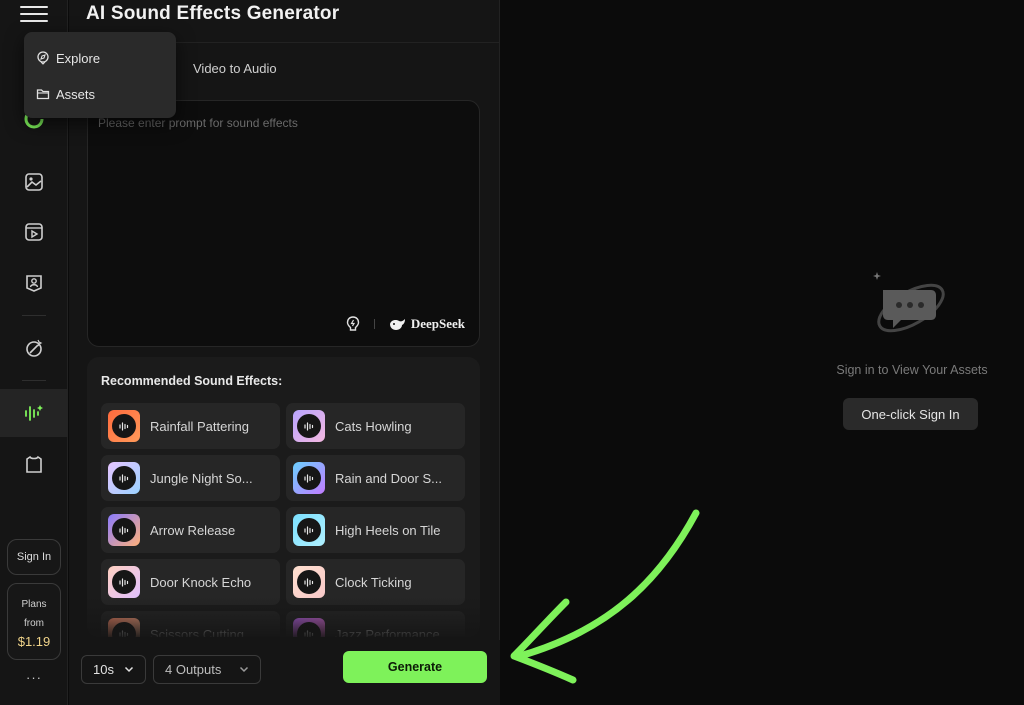 The width and height of the screenshot is (1024, 705). Describe the element at coordinates (353, 324) in the screenshot. I see `inspiration-bulb-icon` at that location.